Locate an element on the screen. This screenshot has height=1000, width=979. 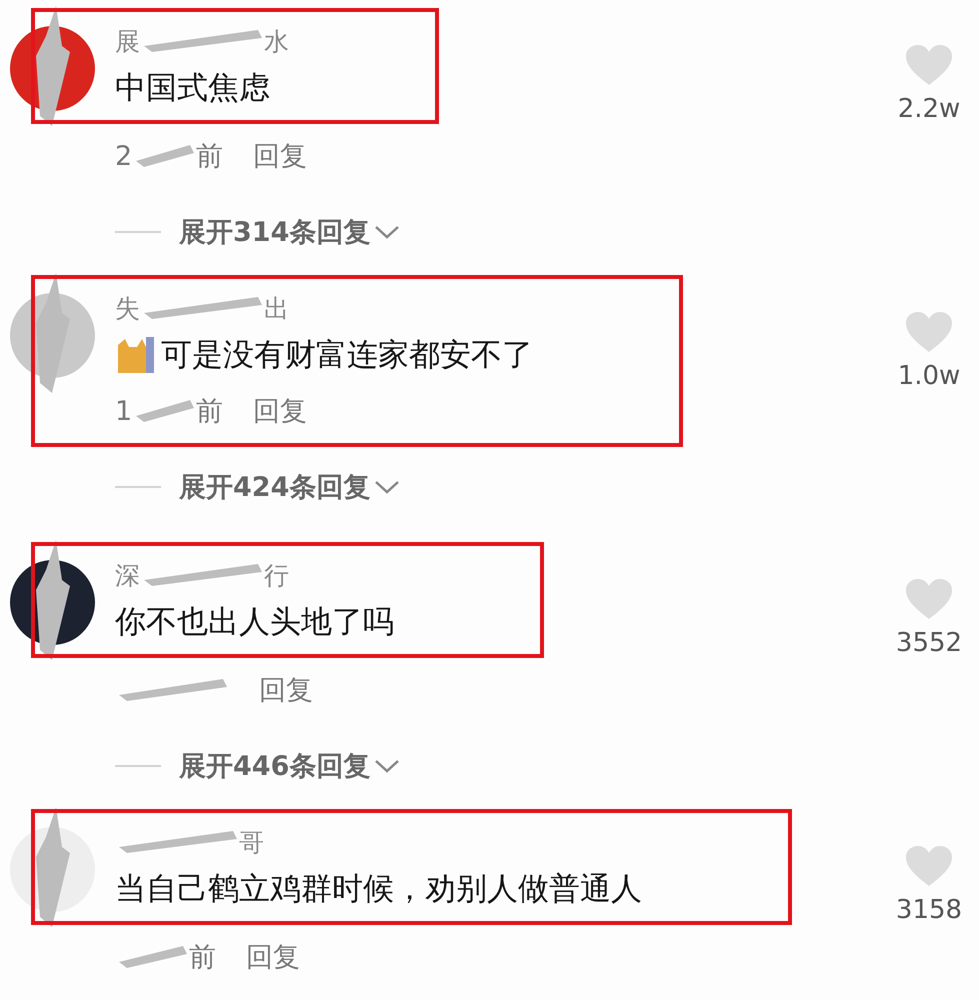
cat-sticker-icon is located at coordinates (135, 355).